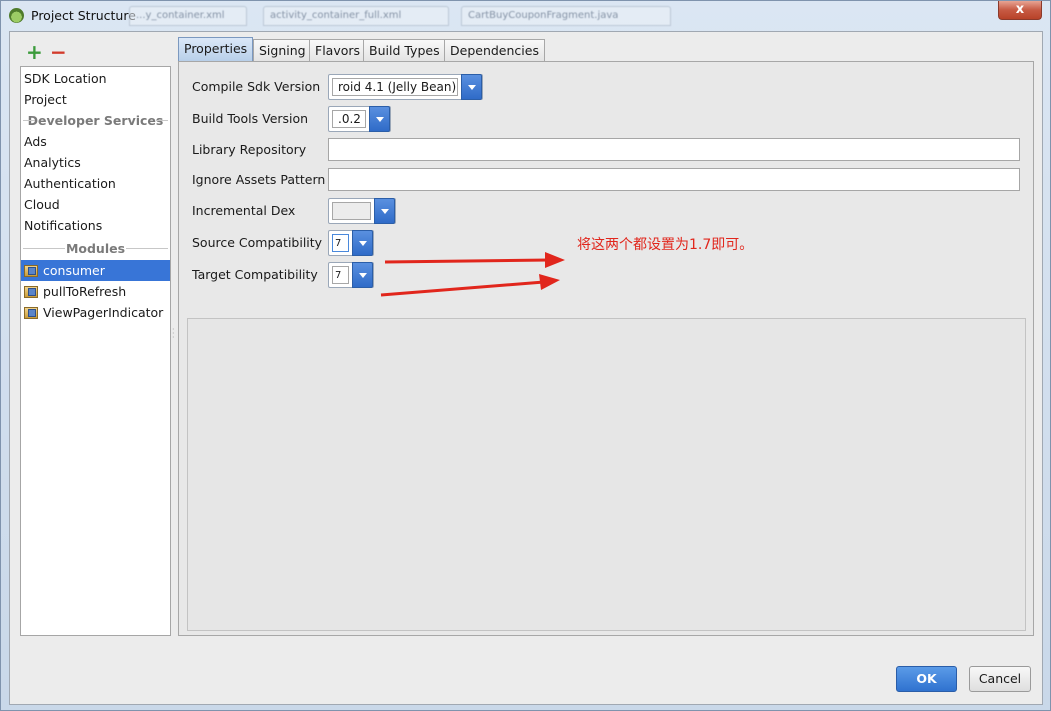 The height and width of the screenshot is (711, 1051). I want to click on annotation-note: 将这两个都设置为1.7即可。, so click(665, 245).